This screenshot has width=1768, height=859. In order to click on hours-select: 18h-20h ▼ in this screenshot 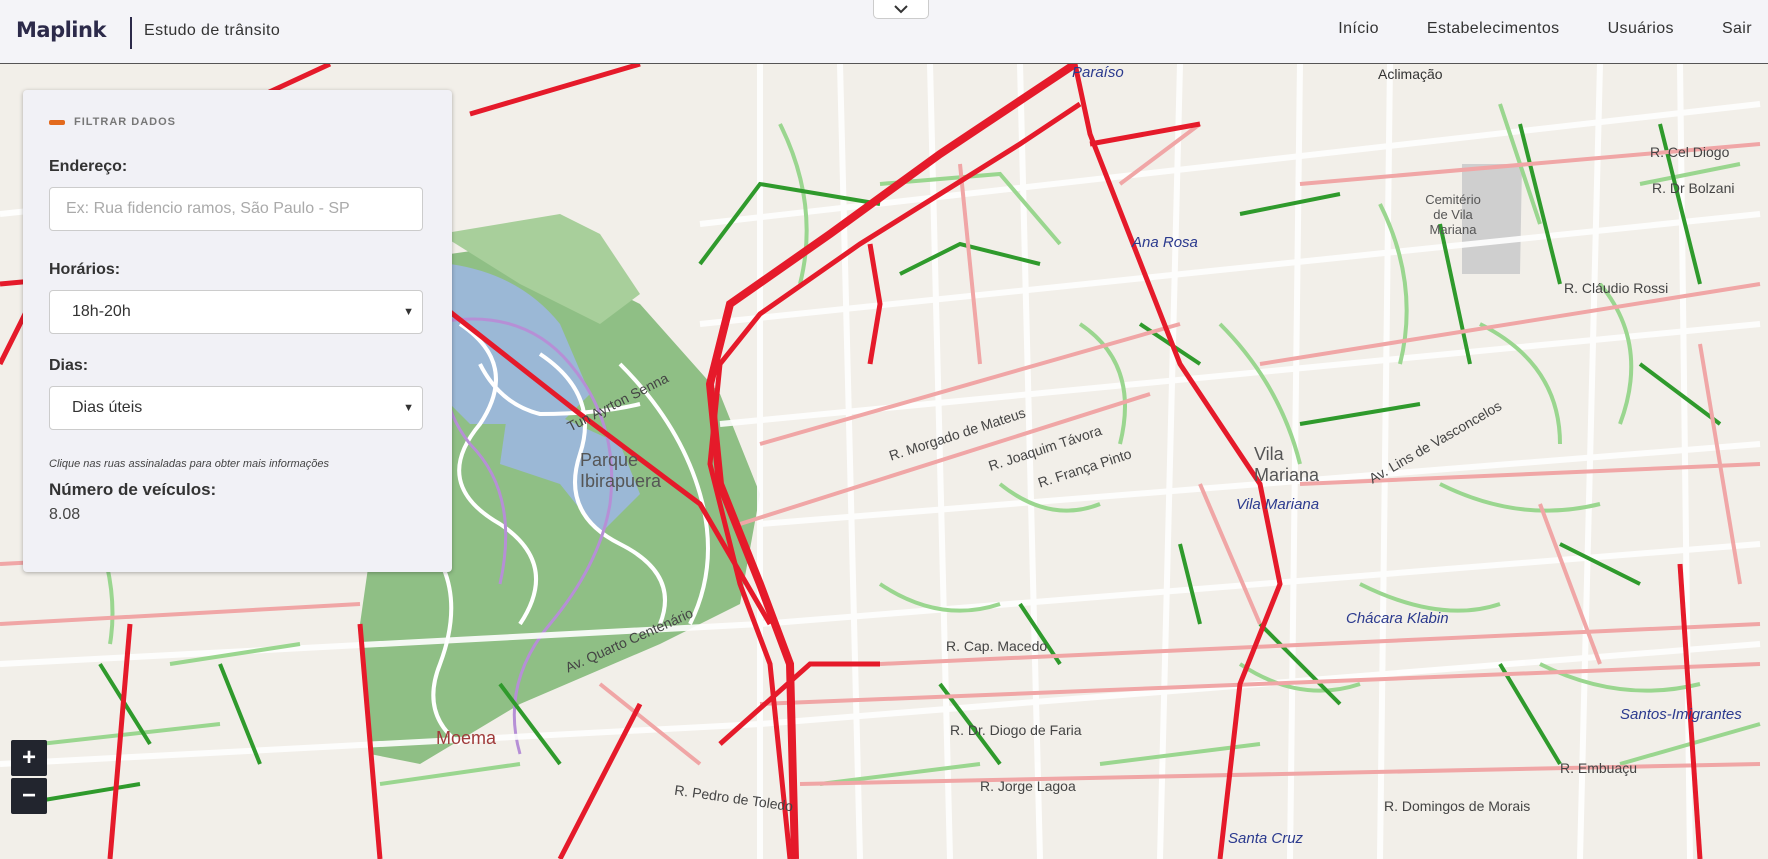, I will do `click(236, 312)`.